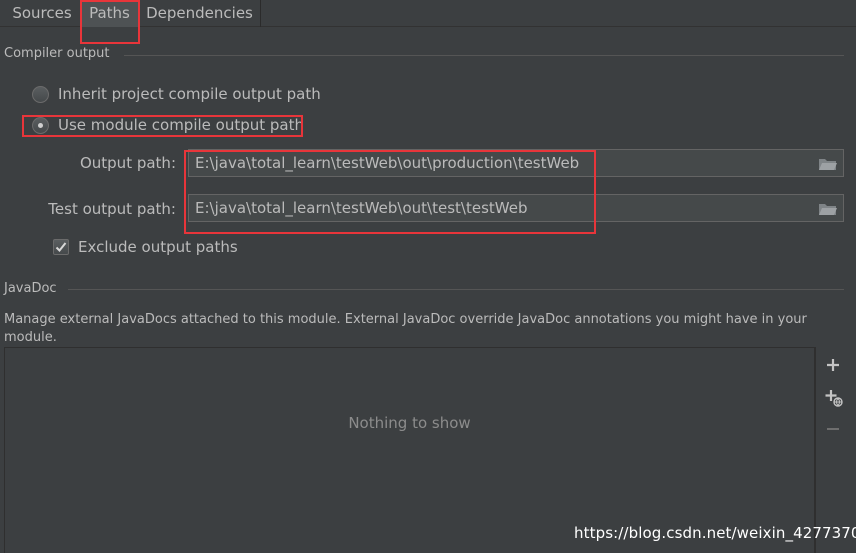 This screenshot has height=553, width=856. What do you see at coordinates (40, 94) in the screenshot?
I see `radio-button-off-icon` at bounding box center [40, 94].